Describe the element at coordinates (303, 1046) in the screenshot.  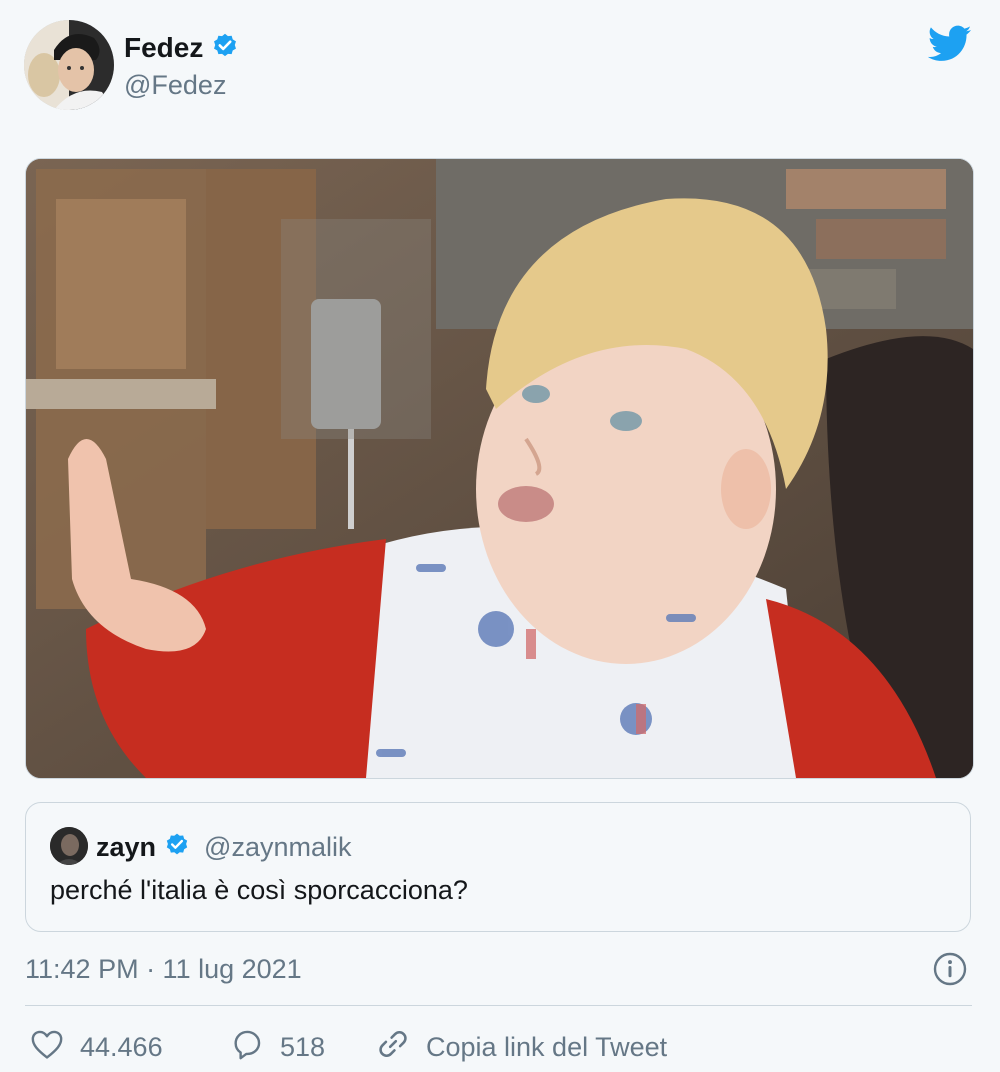
I see `reply-count: 518` at that location.